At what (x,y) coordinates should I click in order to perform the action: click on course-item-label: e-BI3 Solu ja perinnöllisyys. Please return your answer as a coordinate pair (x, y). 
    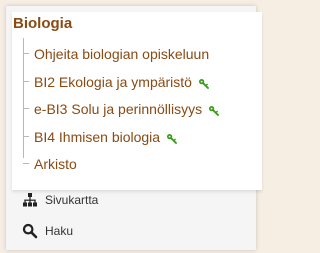
    Looking at the image, I should click on (118, 109).